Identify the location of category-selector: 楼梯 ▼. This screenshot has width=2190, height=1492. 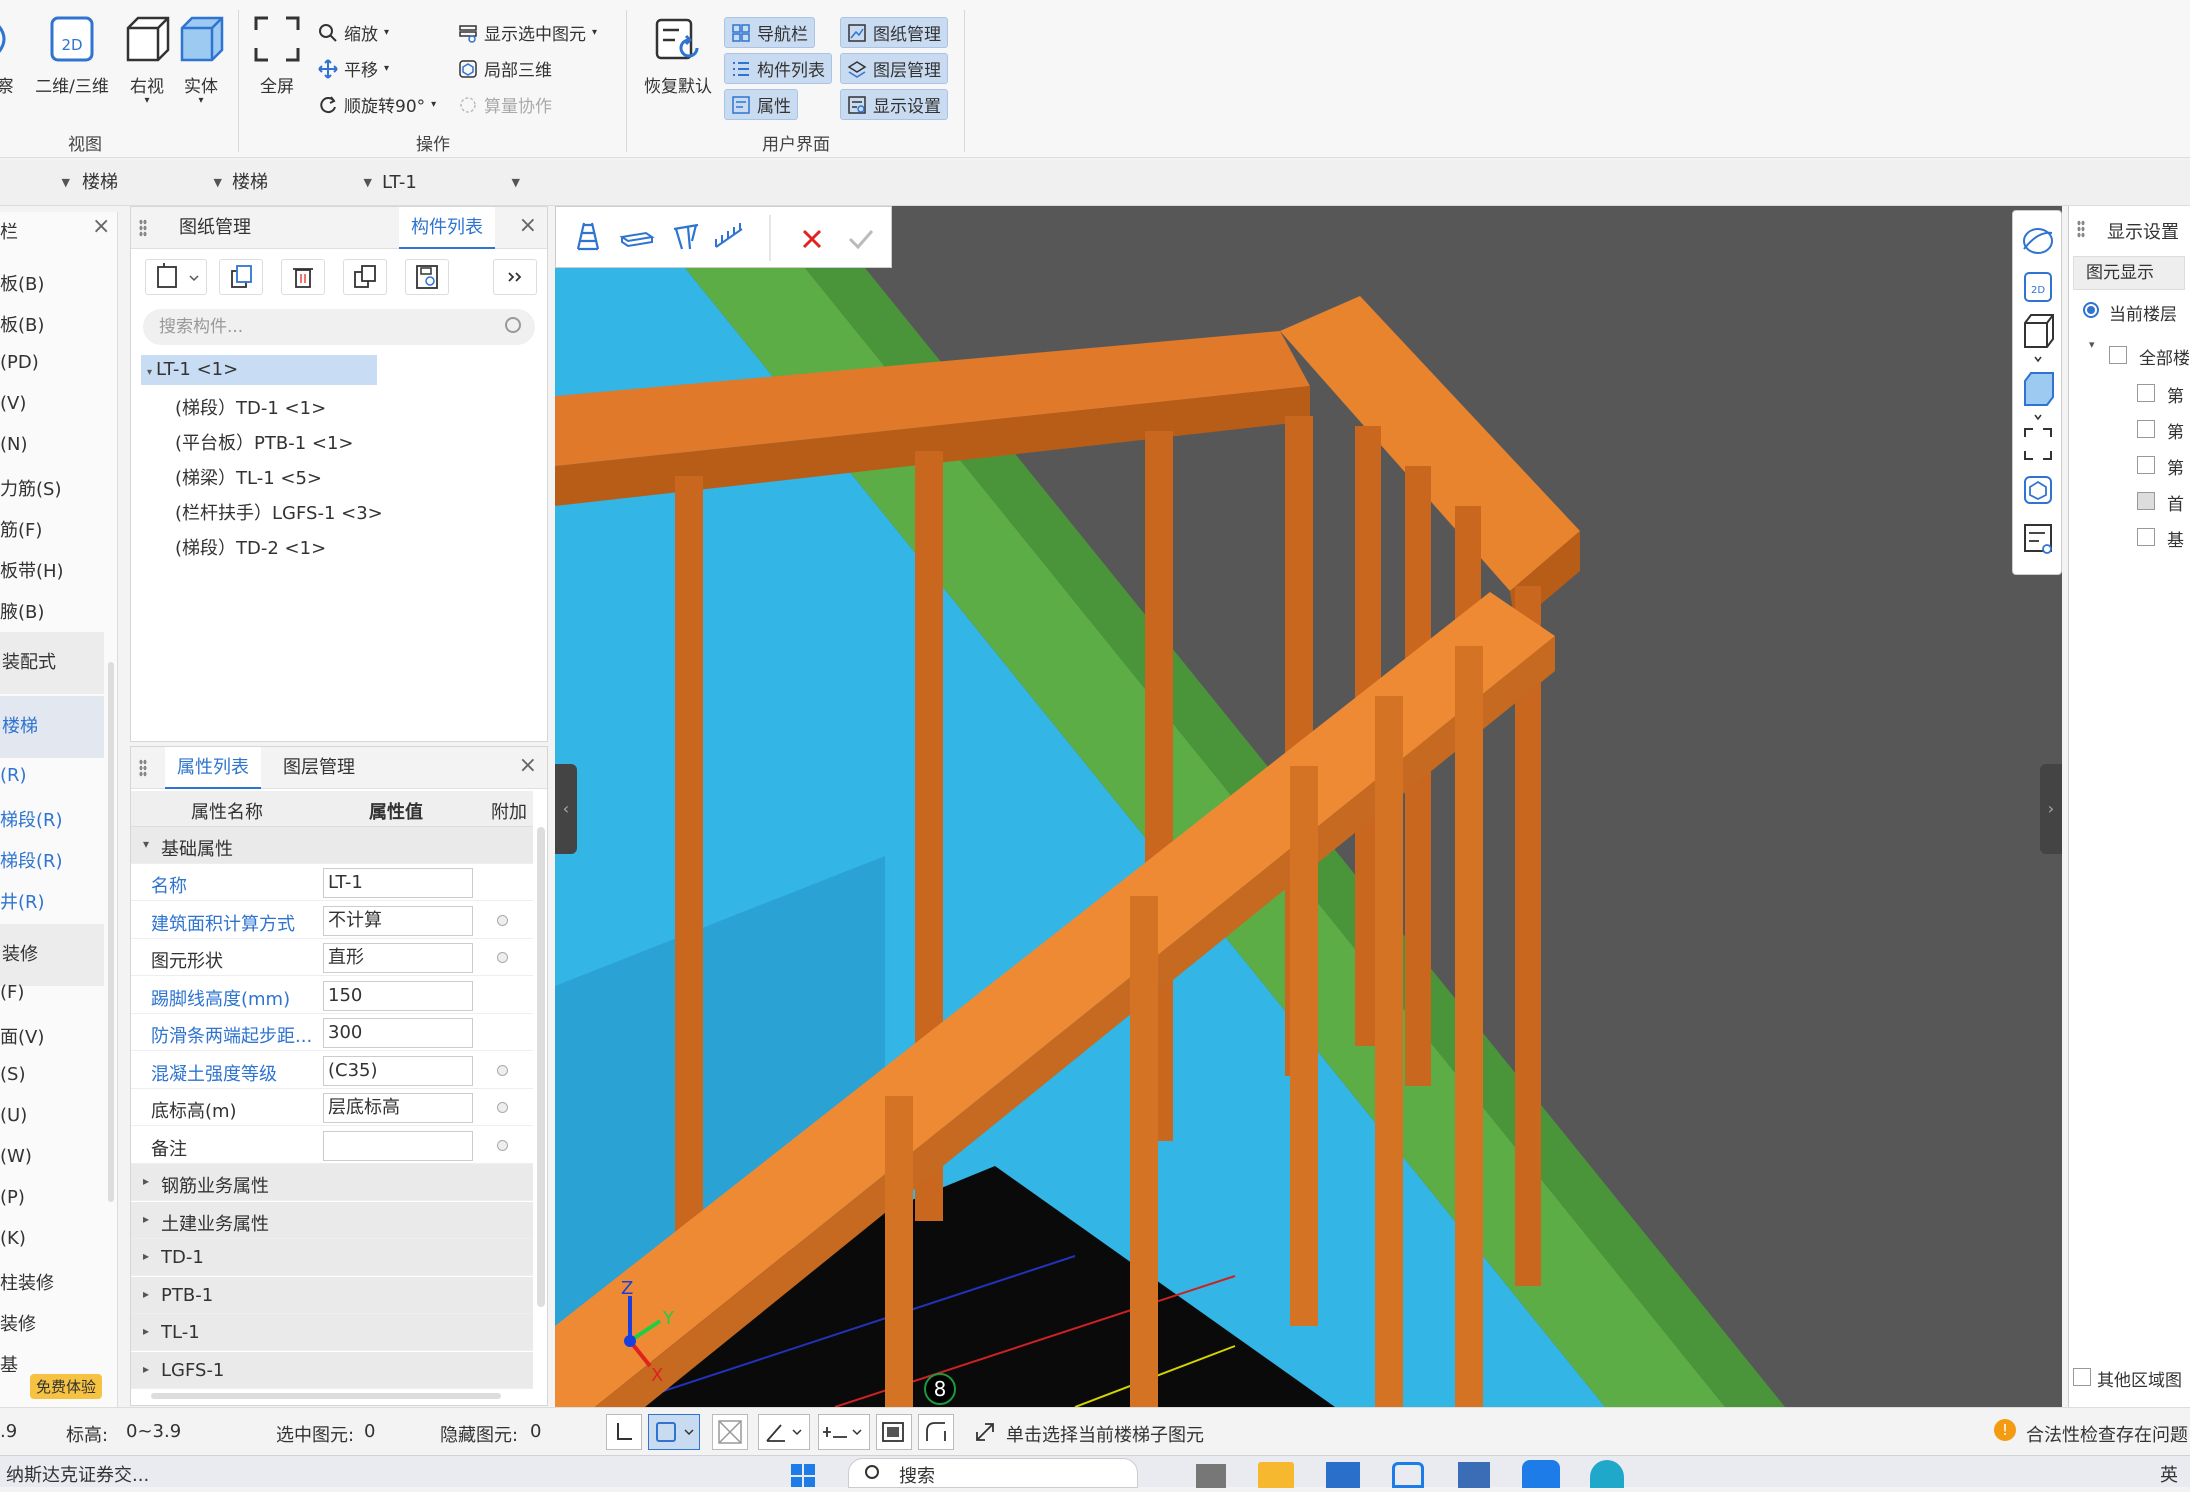
(152, 183).